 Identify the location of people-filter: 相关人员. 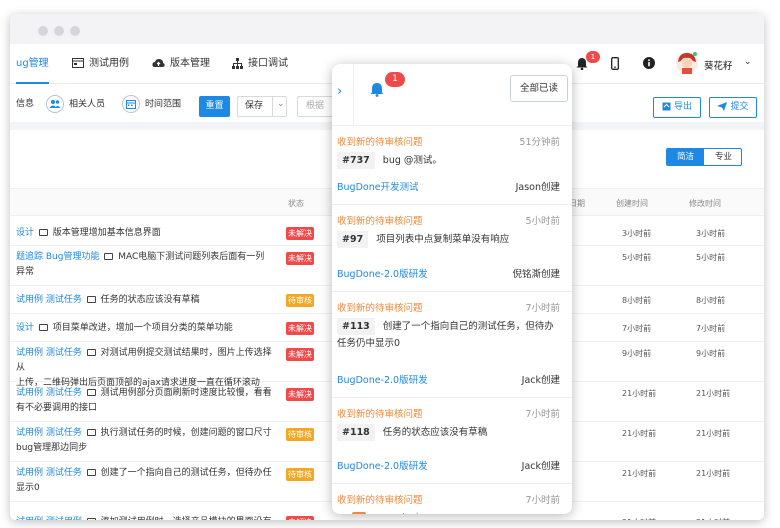
(75, 104).